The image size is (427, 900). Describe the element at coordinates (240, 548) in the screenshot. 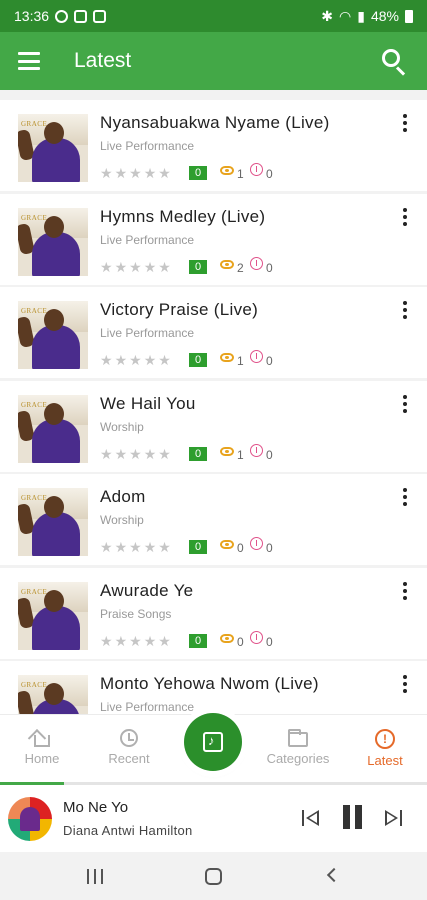

I see `view-count: 0` at that location.